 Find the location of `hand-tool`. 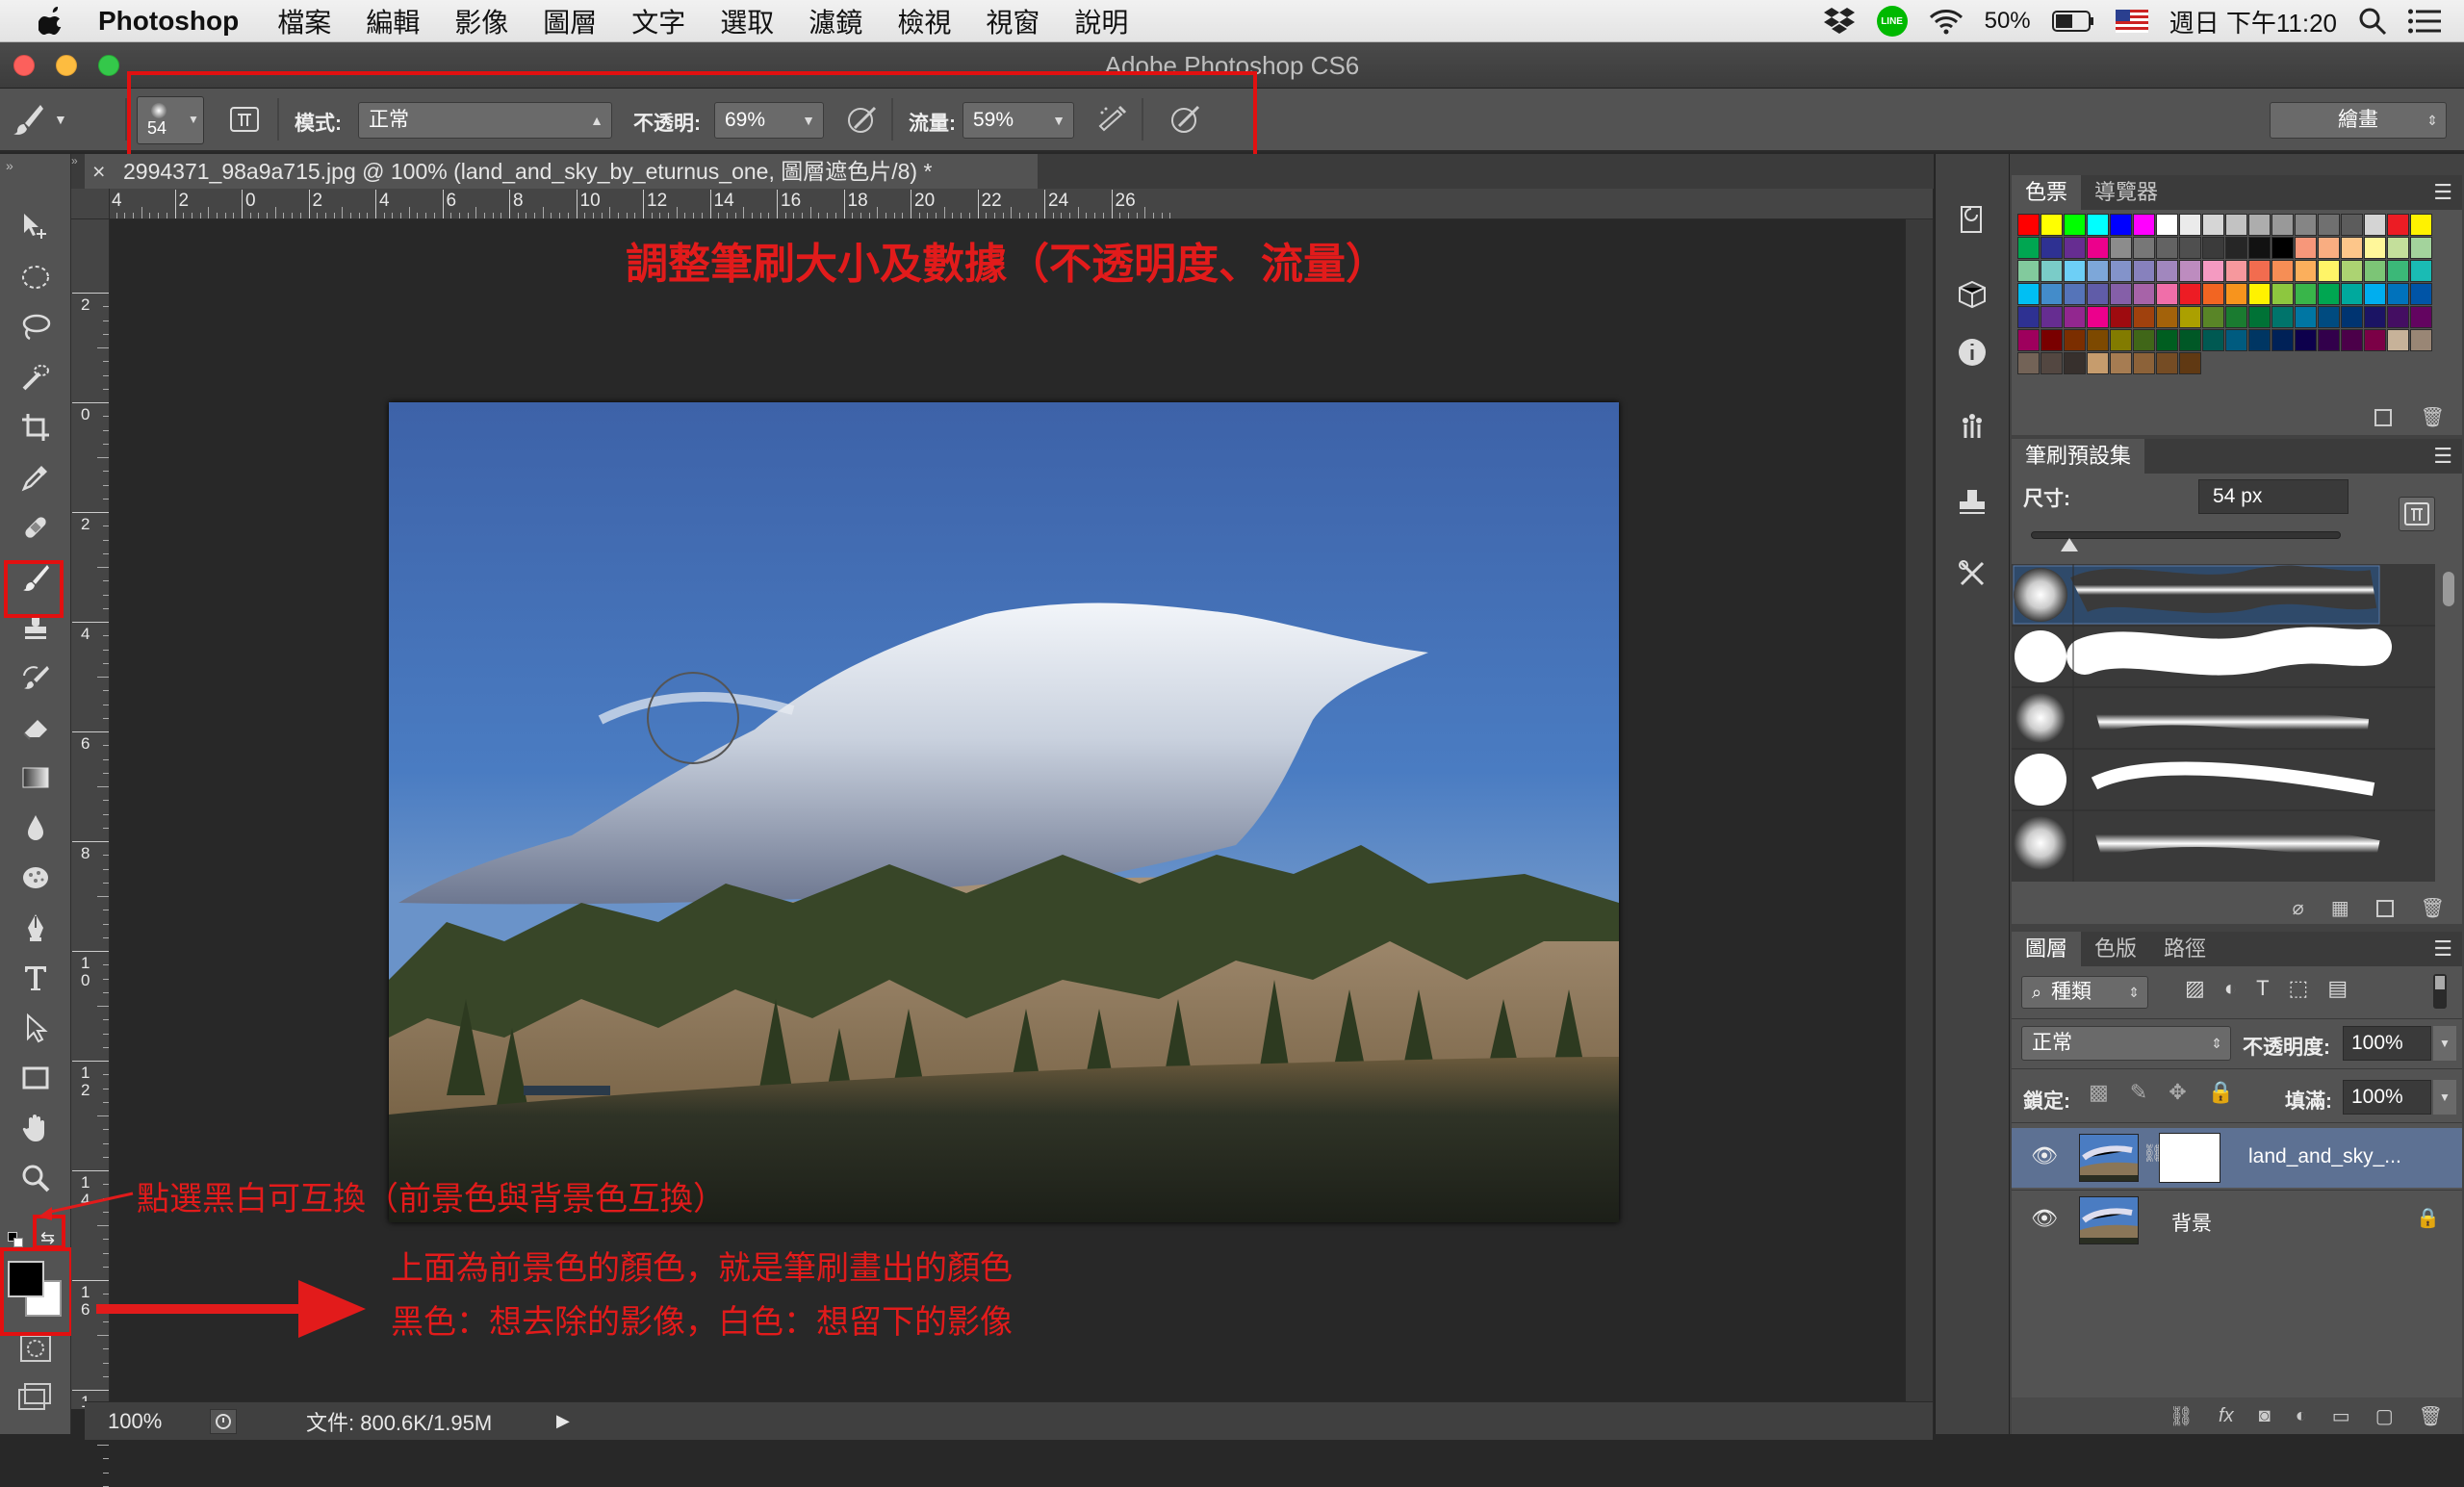

hand-tool is located at coordinates (35, 1128).